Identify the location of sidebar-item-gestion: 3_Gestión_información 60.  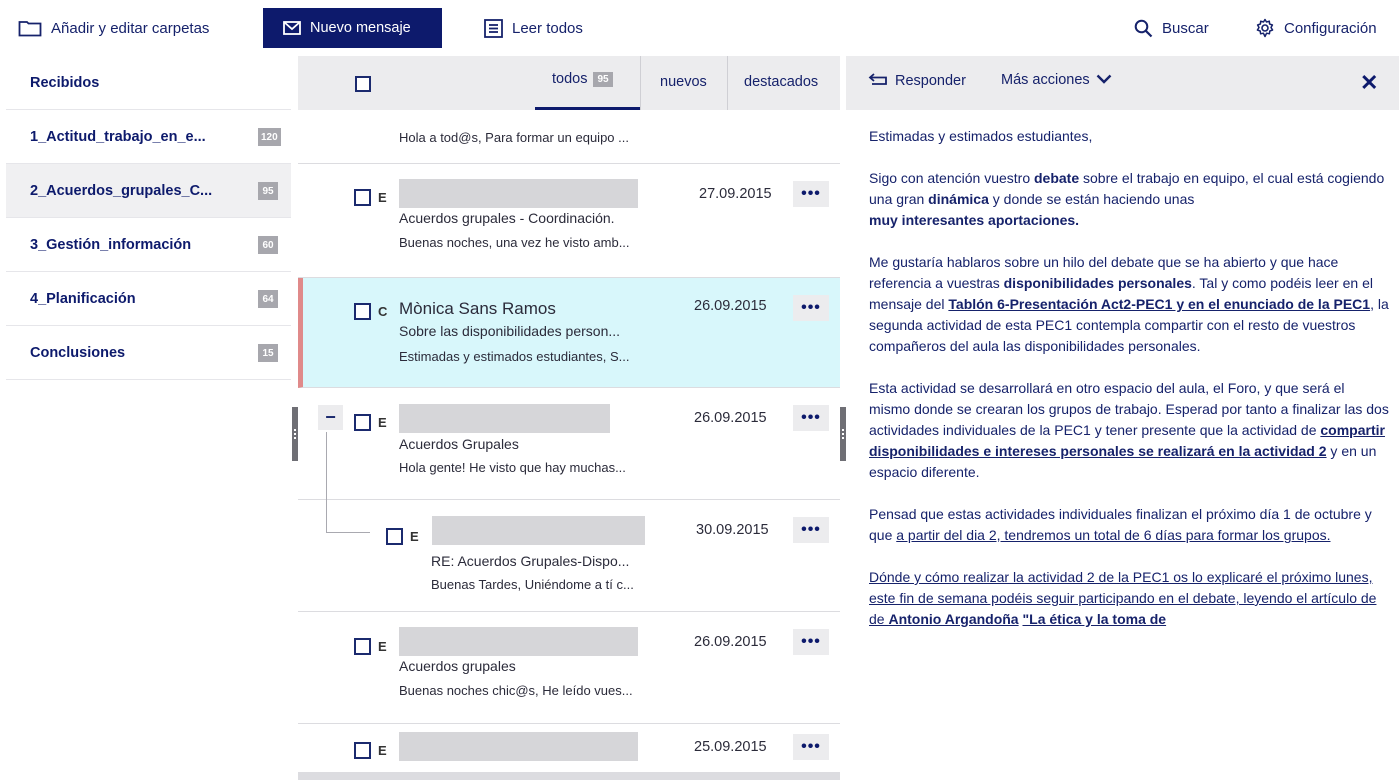
(148, 245).